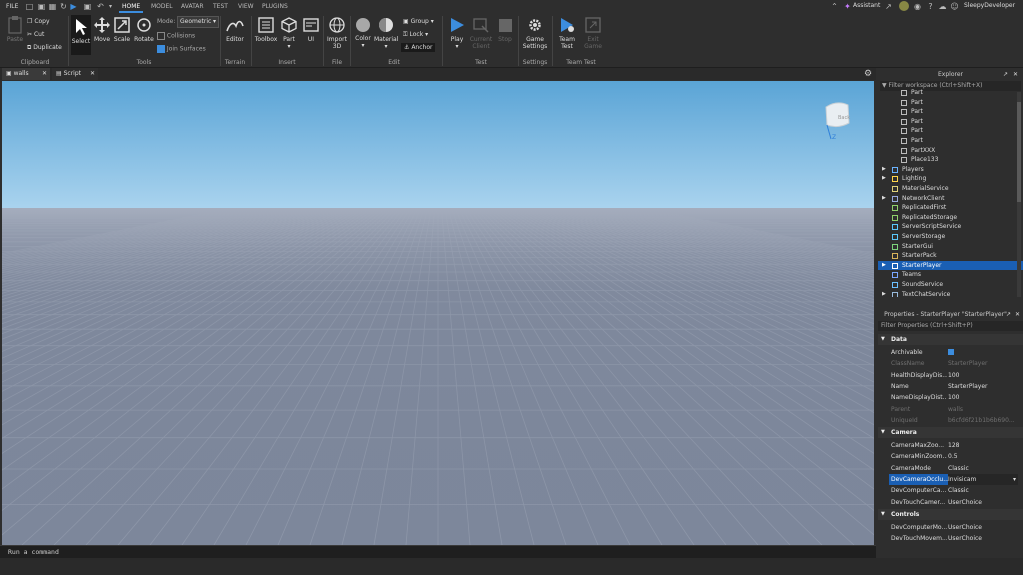  I want to click on property-row: CameraMaxZoo... 128, so click(950, 445).